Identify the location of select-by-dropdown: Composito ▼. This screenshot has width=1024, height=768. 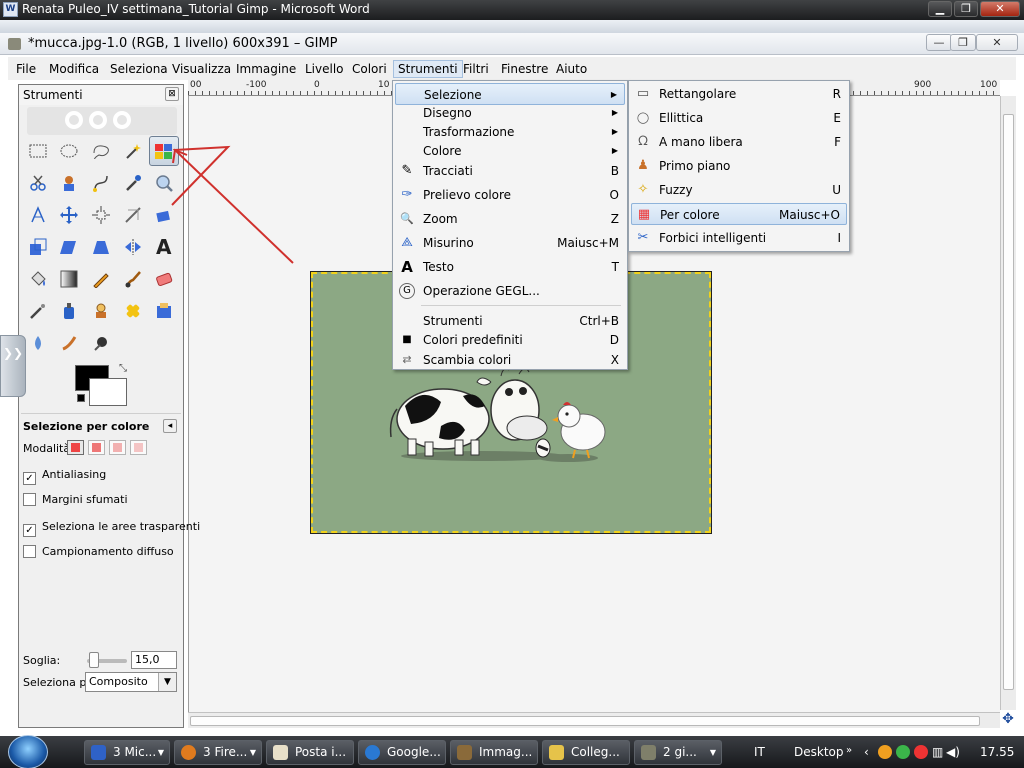
(131, 682).